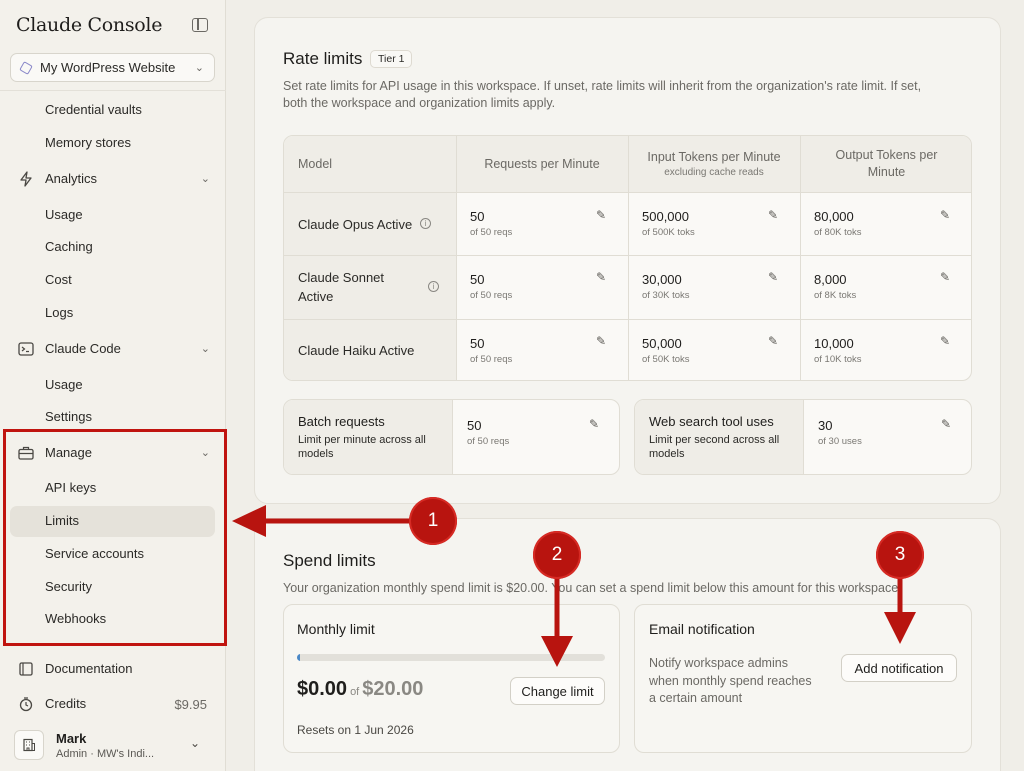 This screenshot has width=1024, height=771. What do you see at coordinates (323, 58) in the screenshot?
I see `rate-limits-title: Rate limits` at bounding box center [323, 58].